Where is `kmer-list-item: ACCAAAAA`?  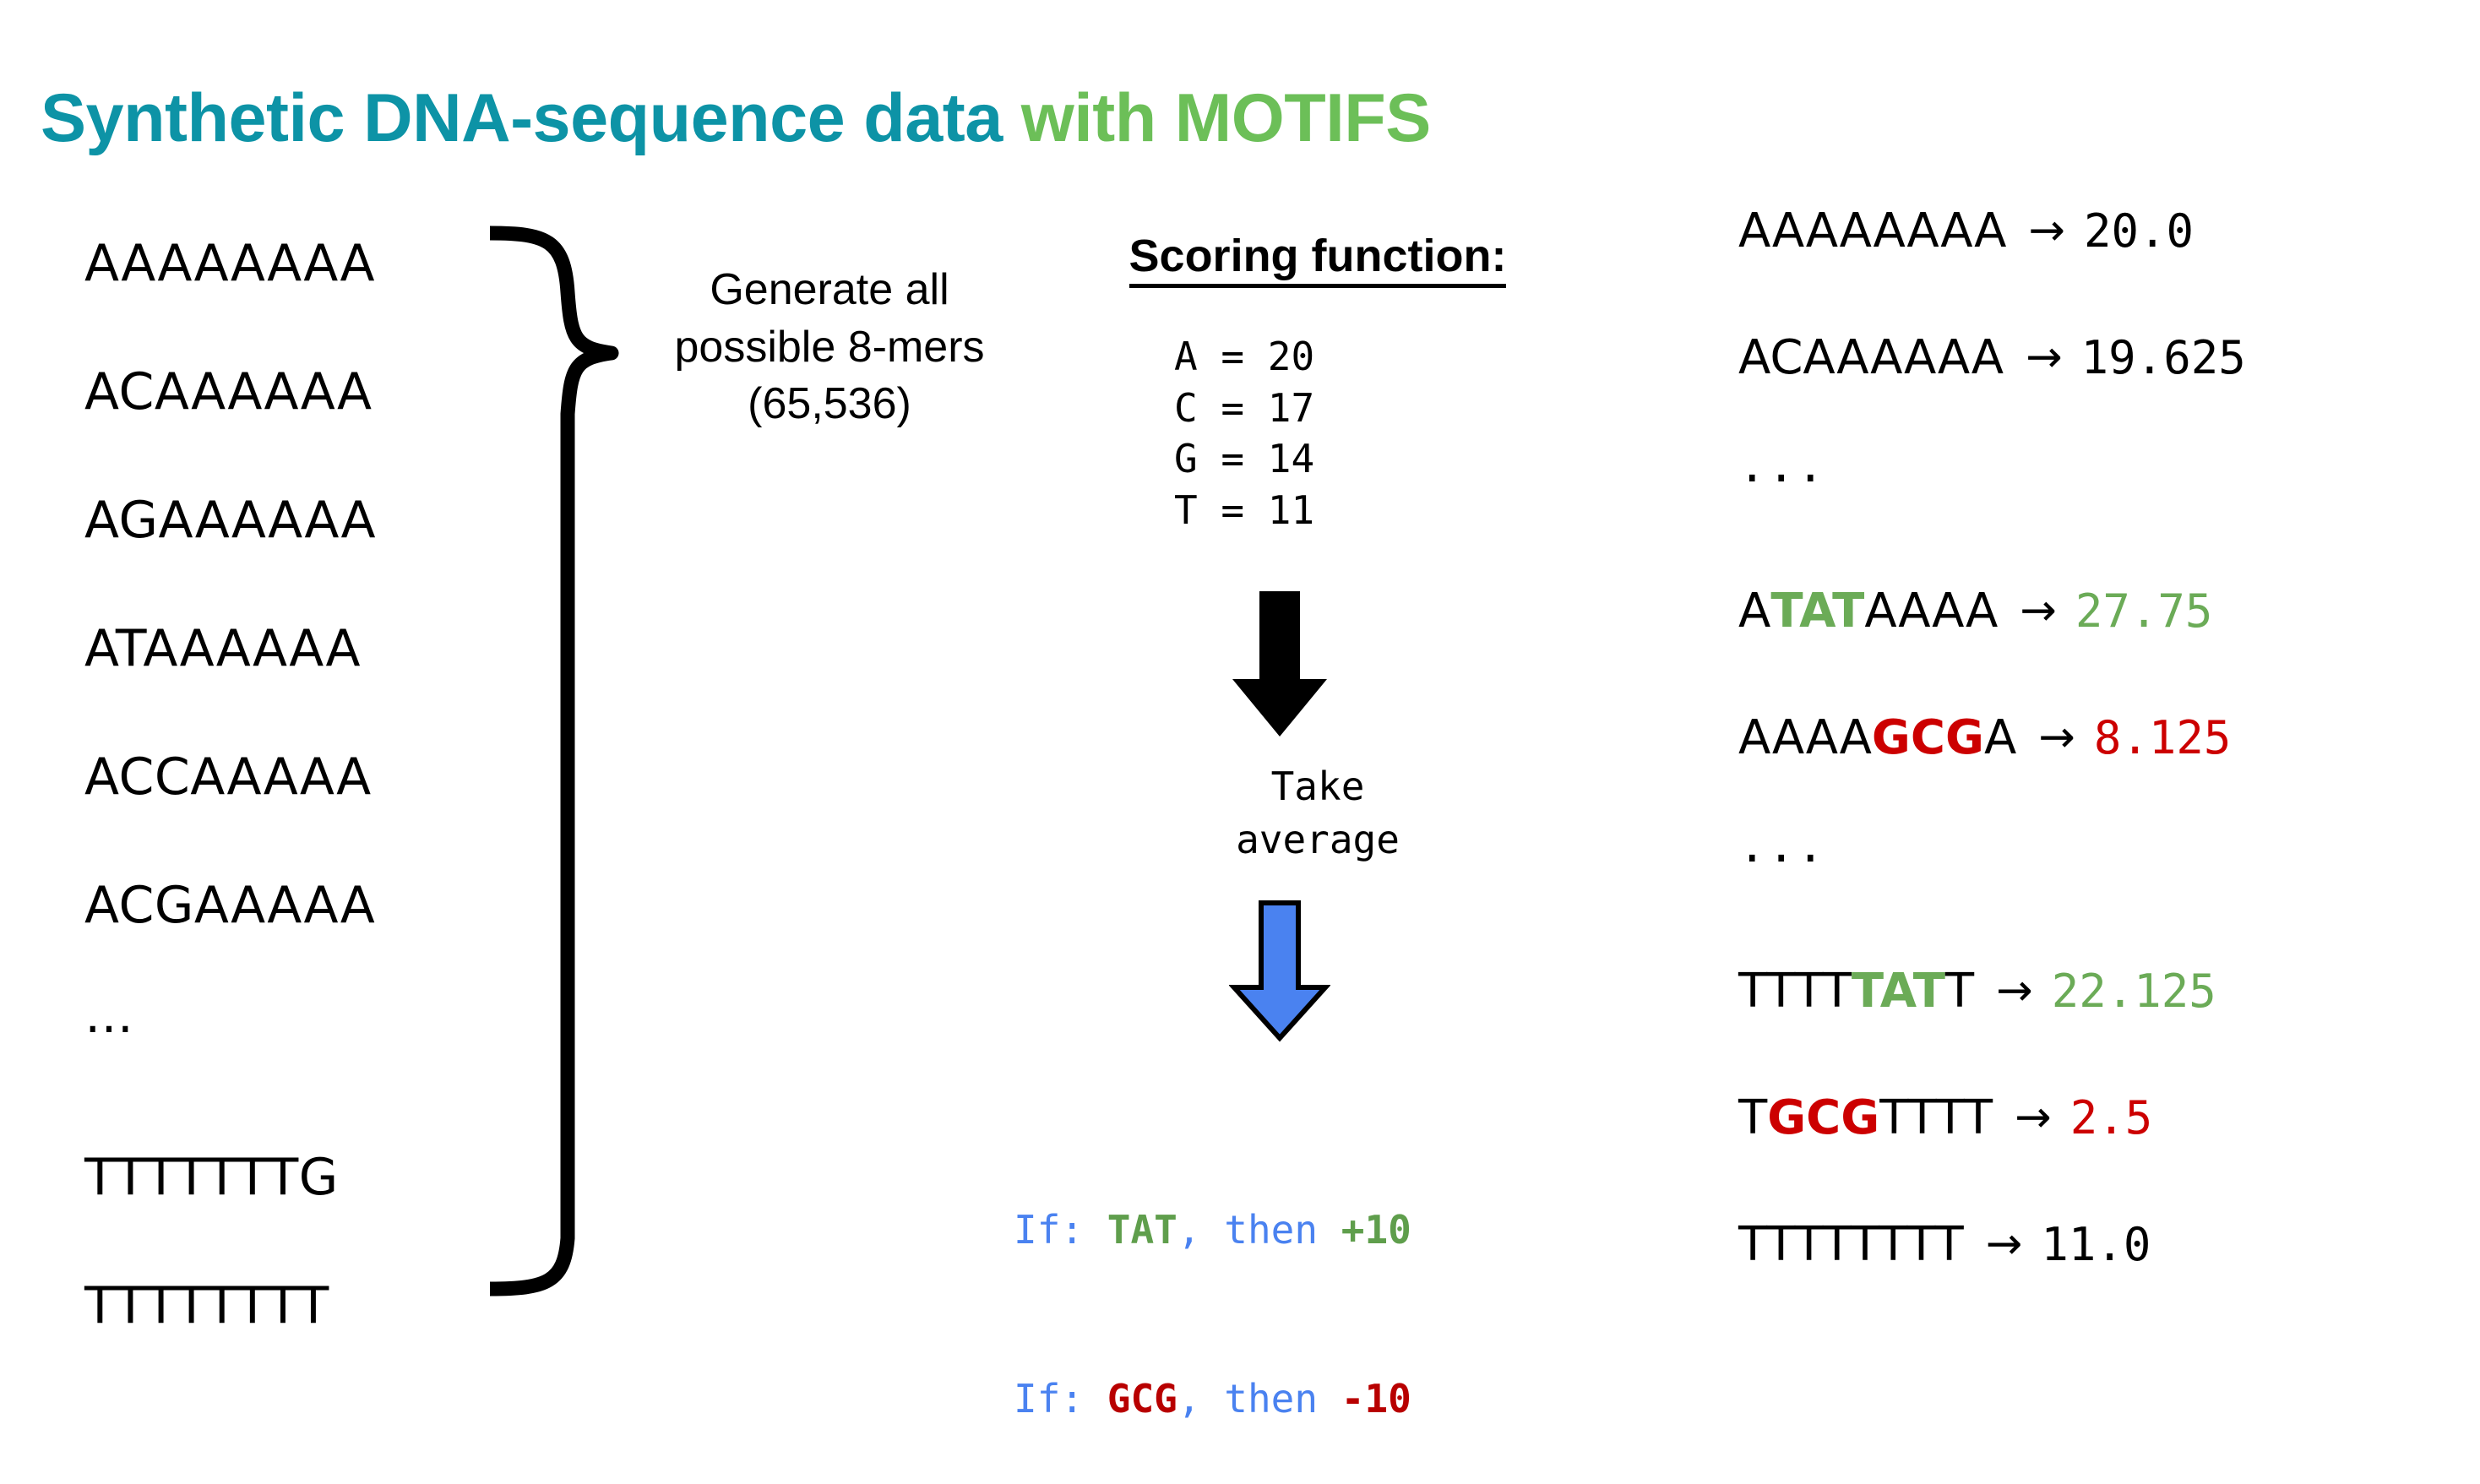 kmer-list-item: ACCAAAAA is located at coordinates (228, 777).